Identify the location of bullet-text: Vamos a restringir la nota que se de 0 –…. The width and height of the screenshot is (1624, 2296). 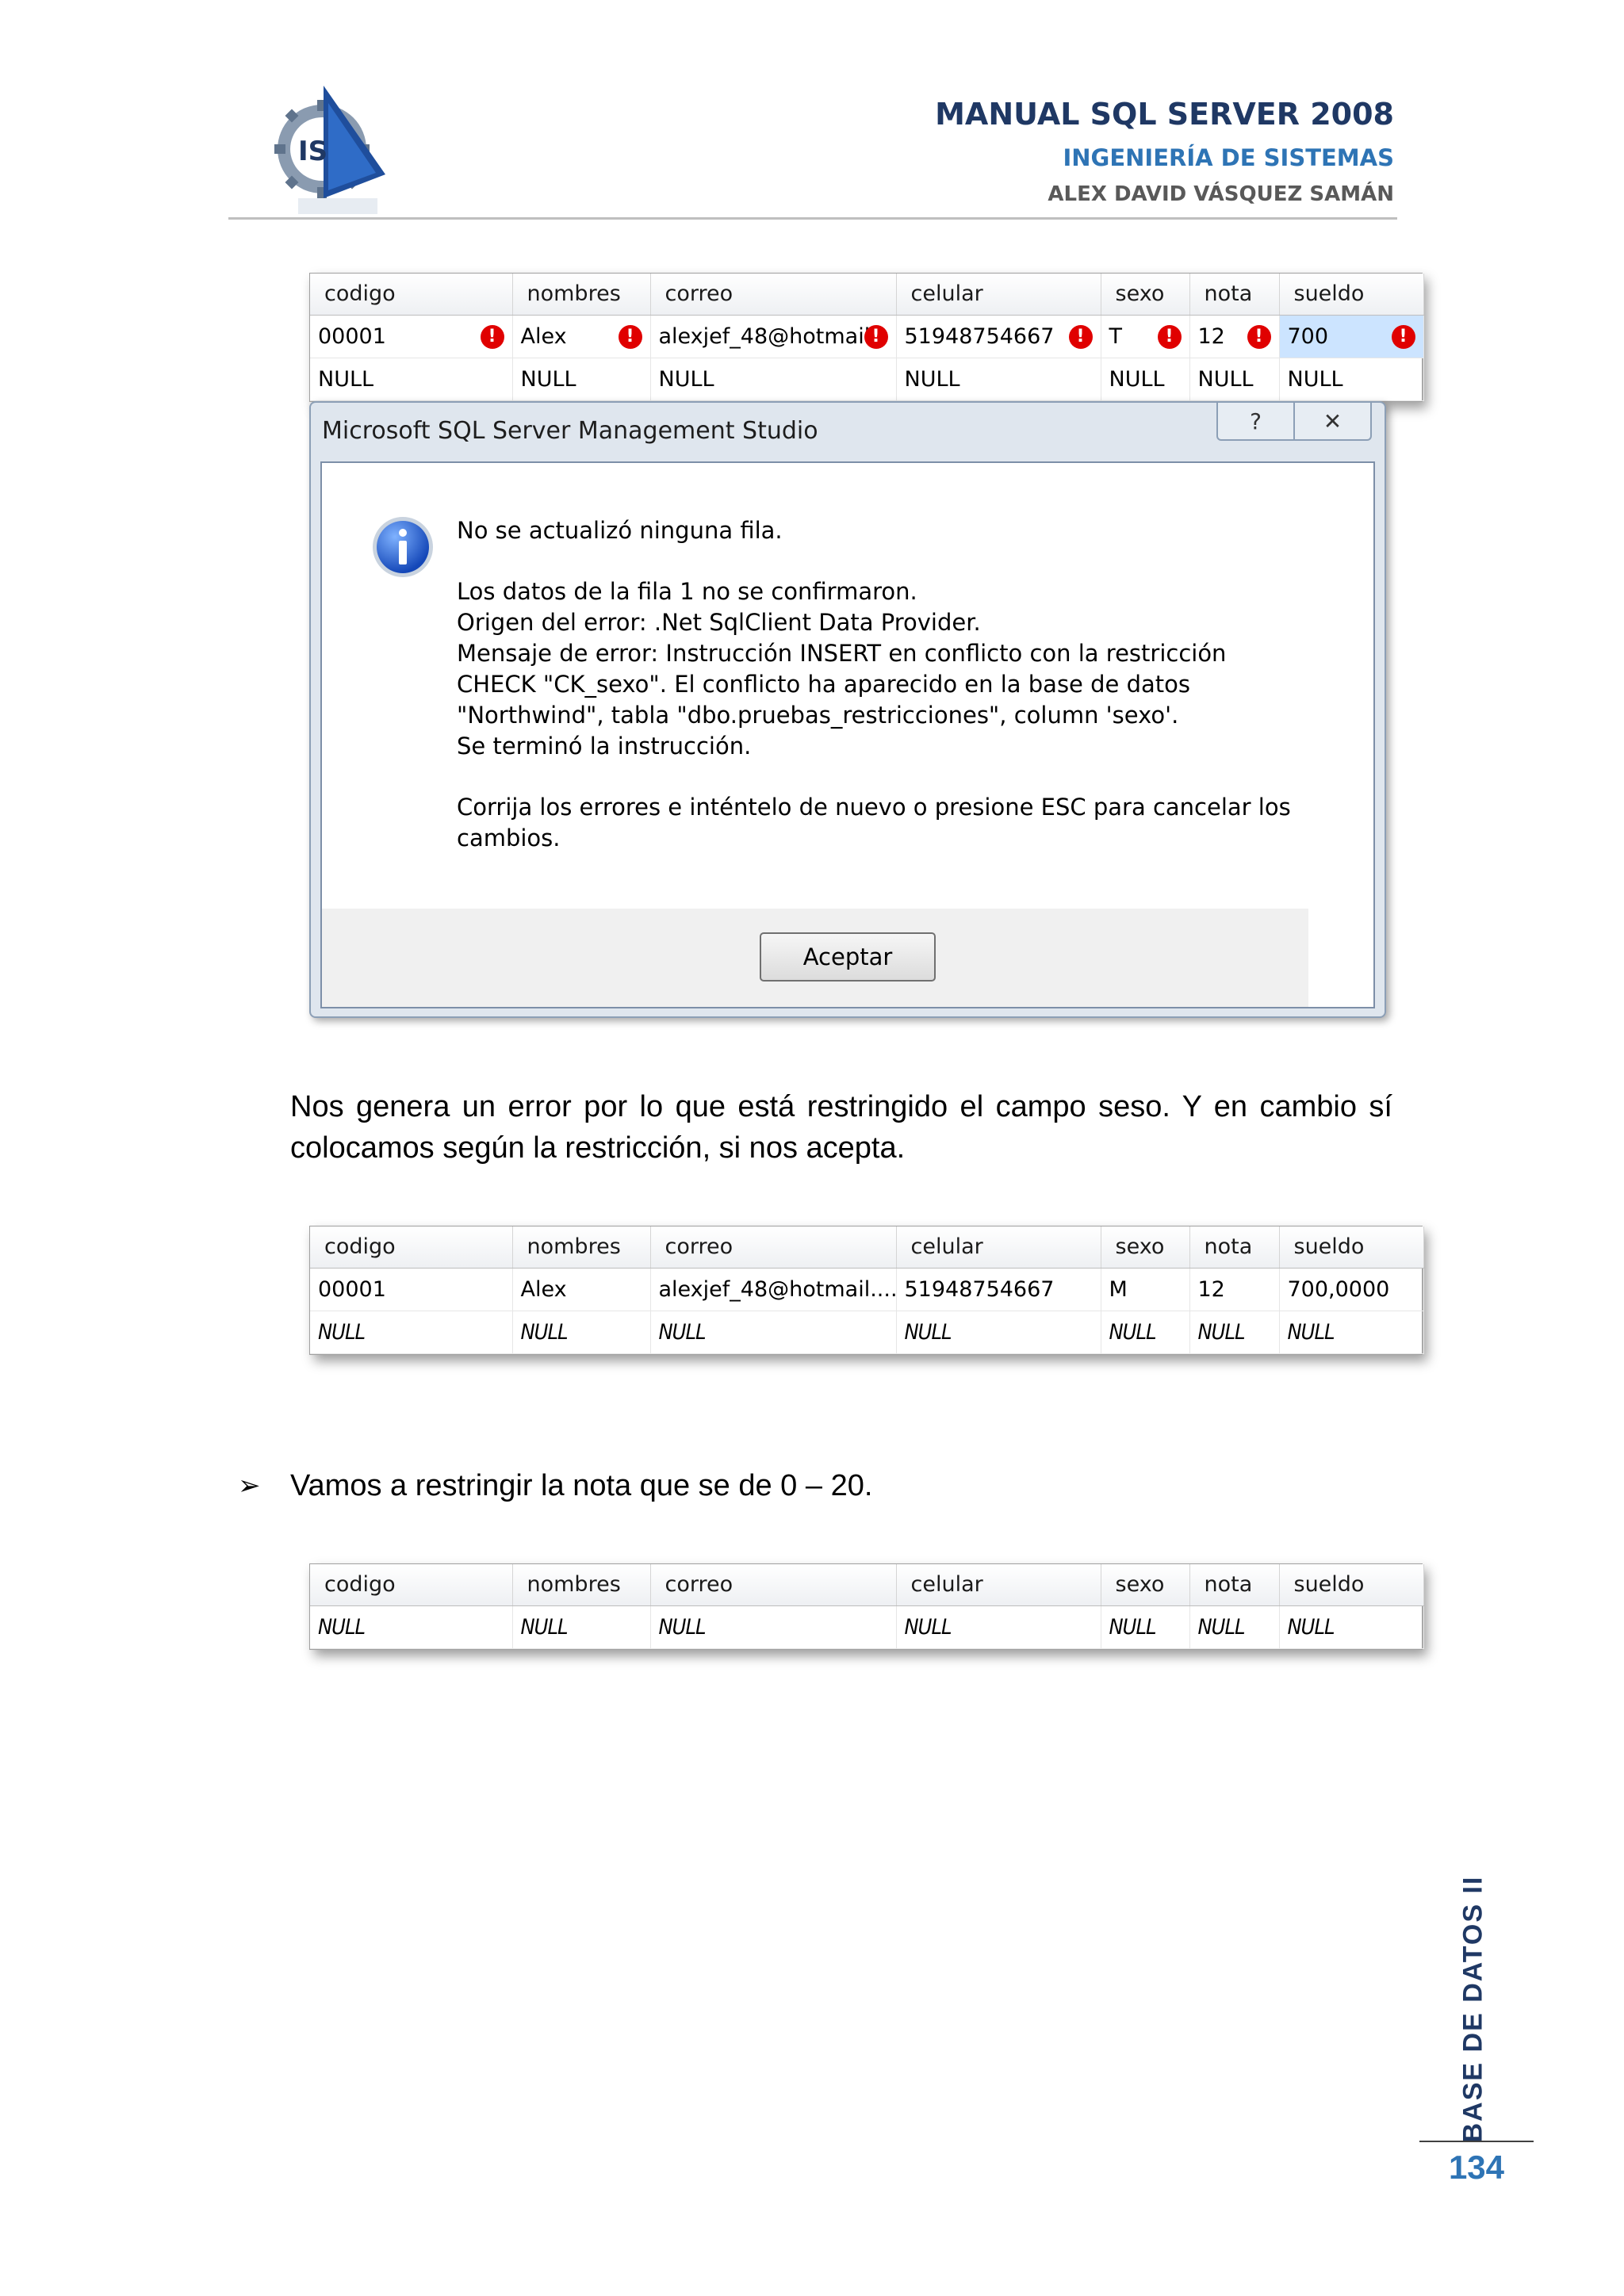
(581, 1486).